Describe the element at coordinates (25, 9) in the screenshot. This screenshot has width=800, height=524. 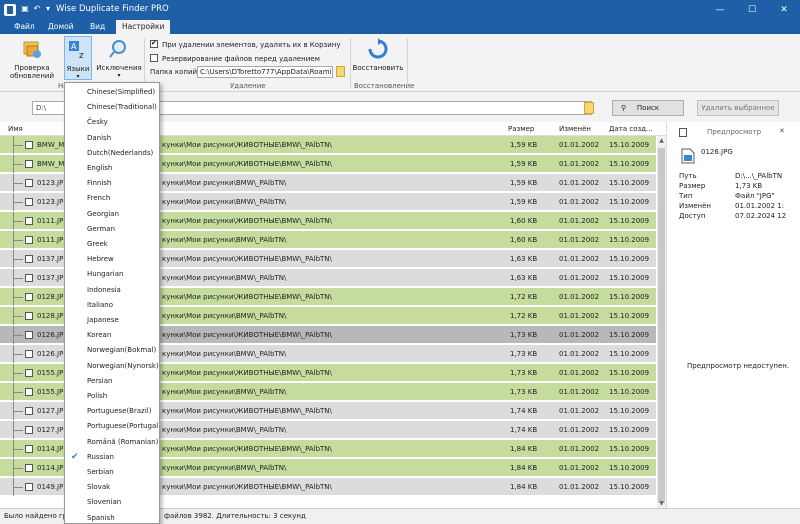
I see `save-icon: ▣` at that location.